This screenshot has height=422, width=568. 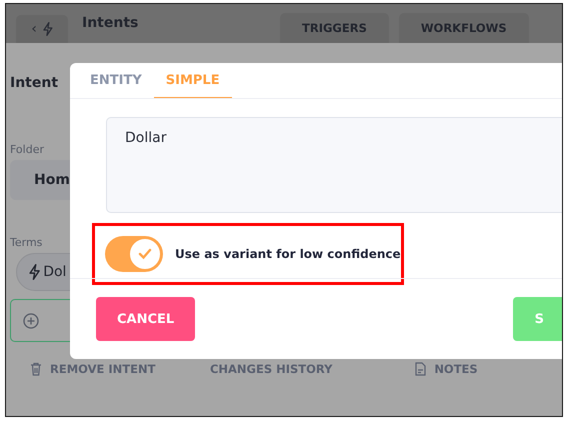 What do you see at coordinates (488, 369) in the screenshot?
I see `action-link: NOTES` at bounding box center [488, 369].